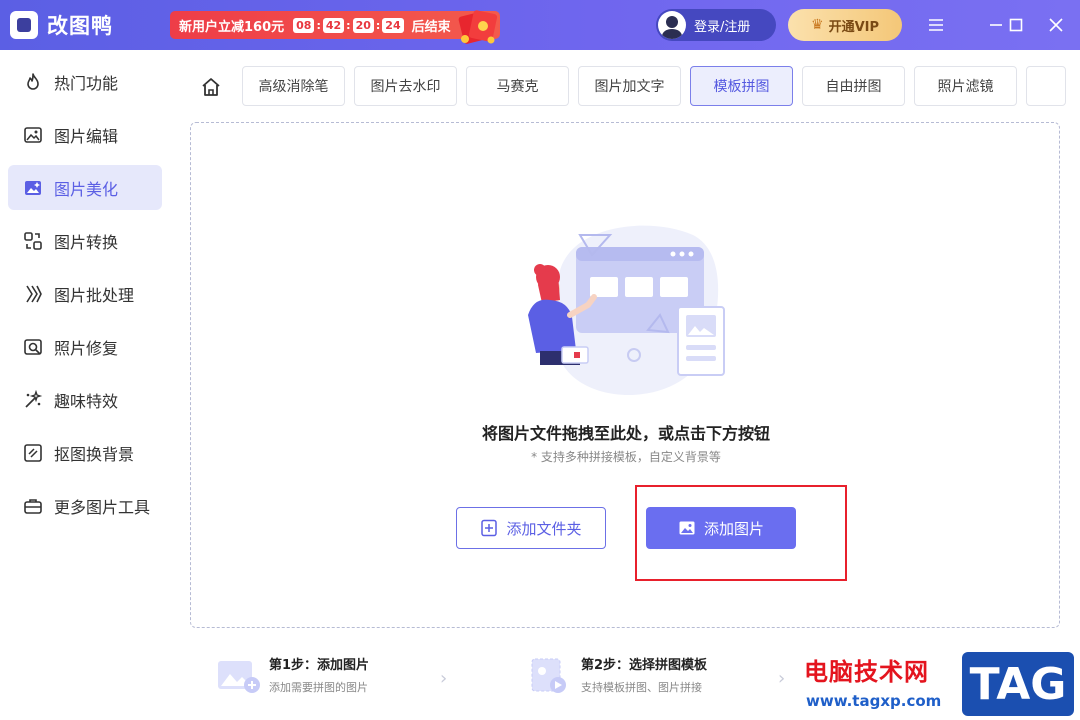 The height and width of the screenshot is (720, 1080). Describe the element at coordinates (232, 27) in the screenshot. I see `promo-text: 新用户立减160元` at that location.